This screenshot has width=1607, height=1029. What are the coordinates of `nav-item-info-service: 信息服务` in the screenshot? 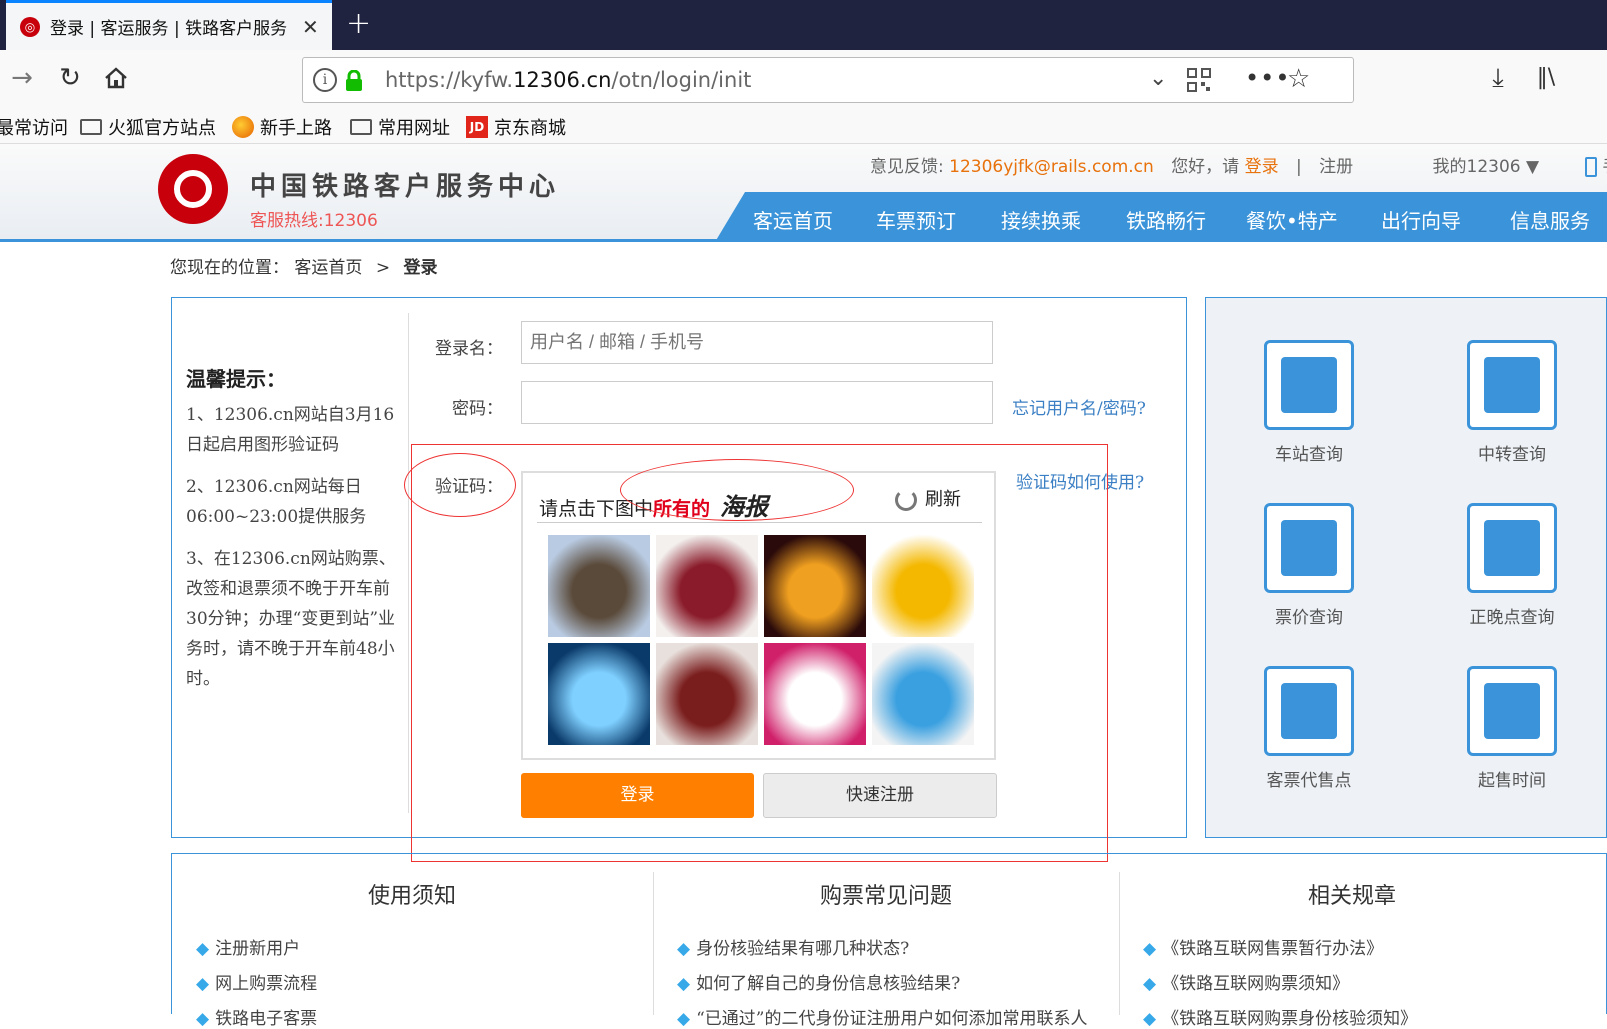 It's located at (1550, 219).